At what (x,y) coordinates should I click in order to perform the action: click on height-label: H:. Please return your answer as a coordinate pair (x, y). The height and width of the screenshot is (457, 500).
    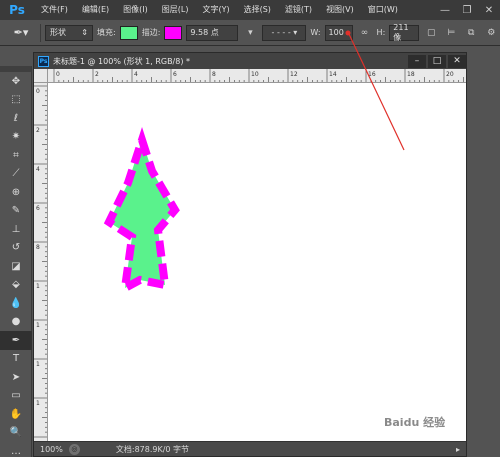
    Looking at the image, I should click on (381, 32).